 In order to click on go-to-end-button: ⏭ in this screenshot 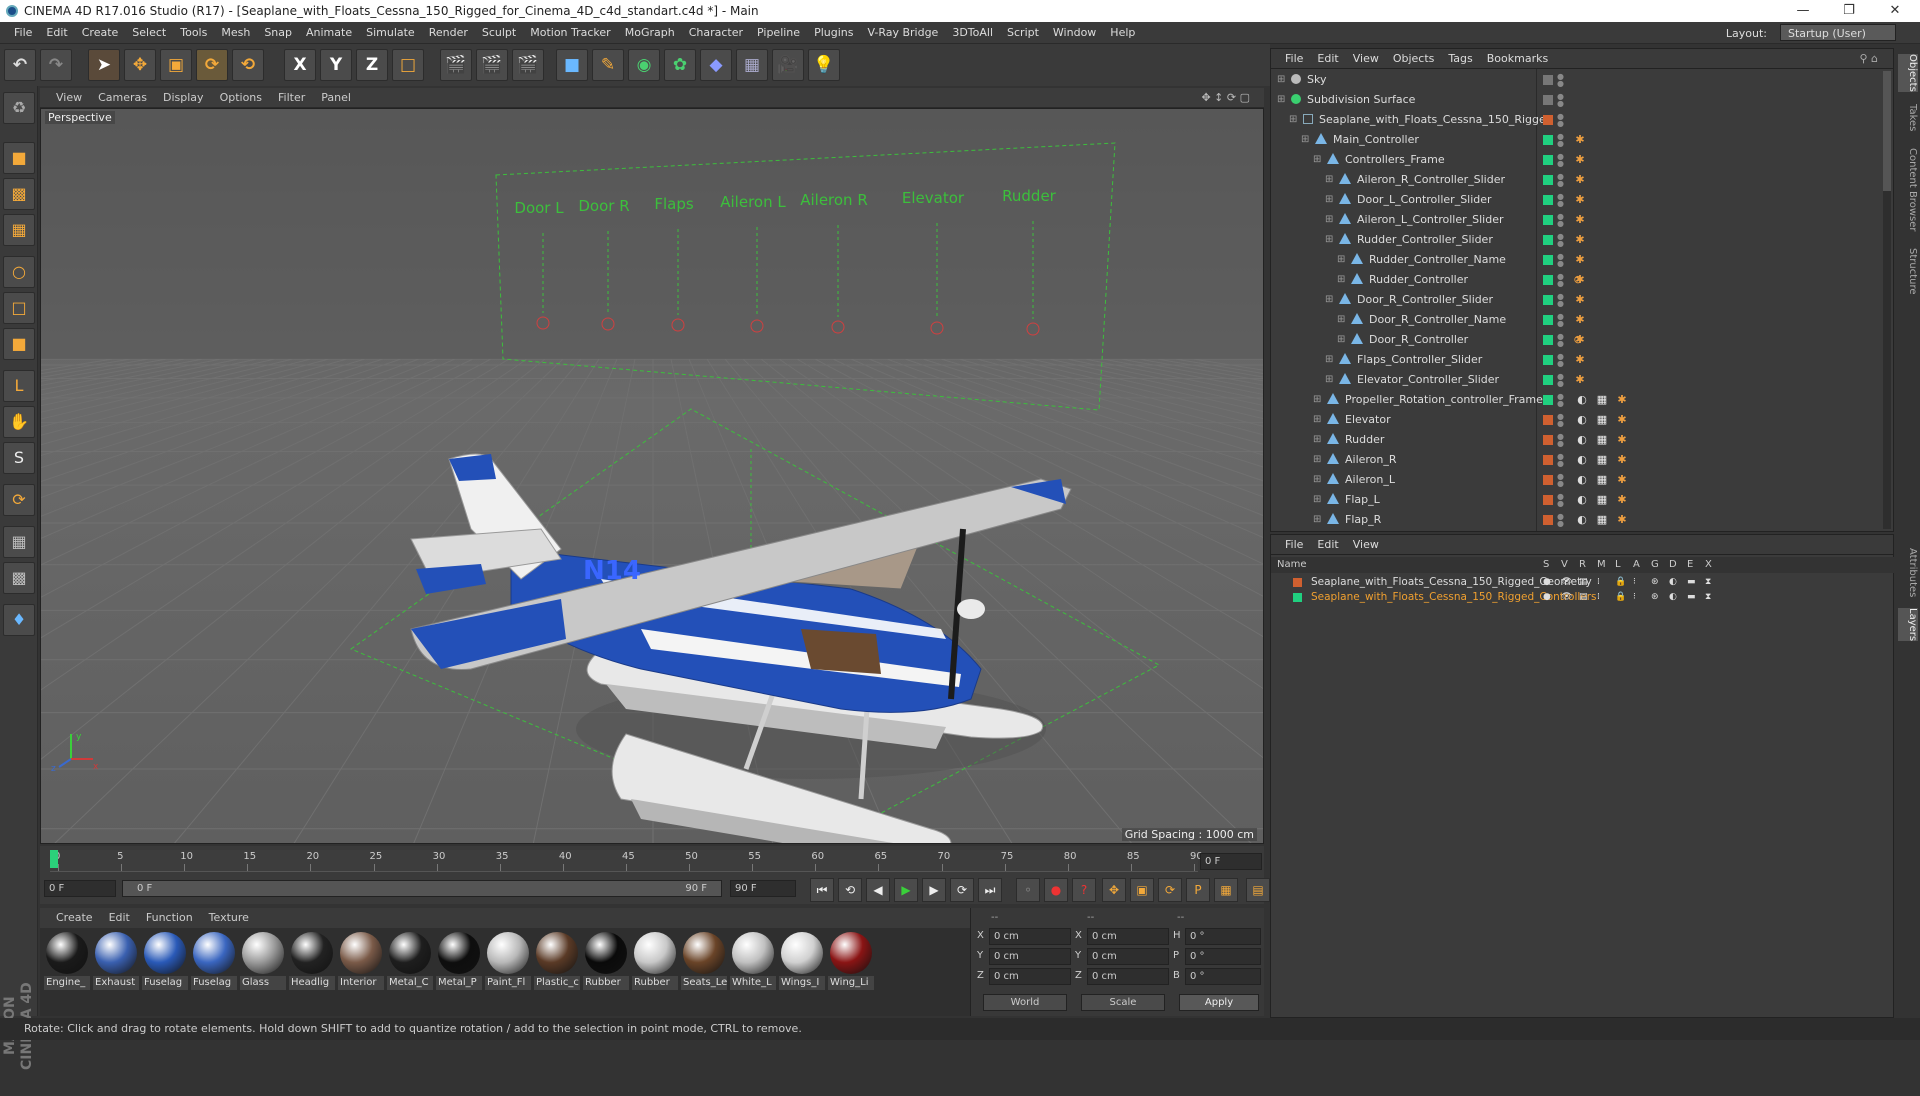, I will do `click(990, 890)`.